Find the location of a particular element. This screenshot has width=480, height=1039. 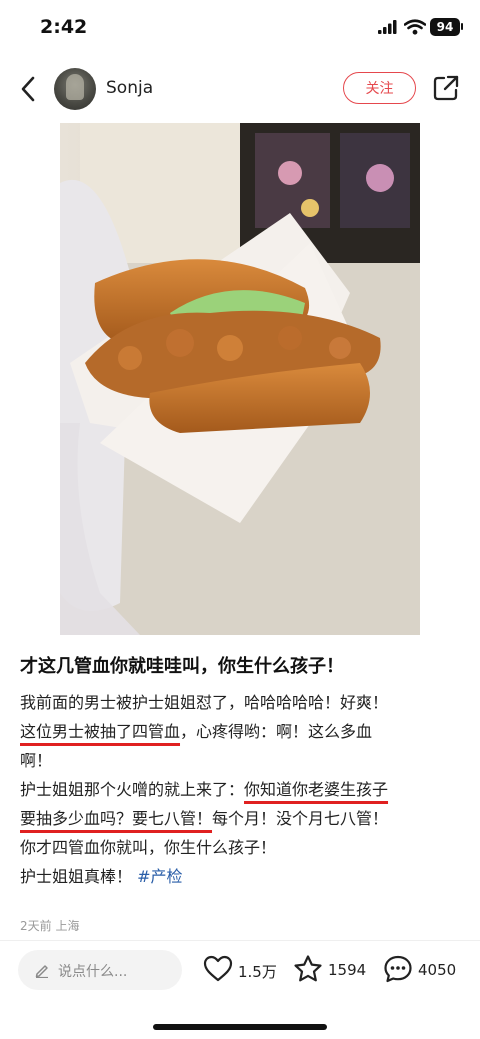

like-button: 1.5万 is located at coordinates (241, 970).